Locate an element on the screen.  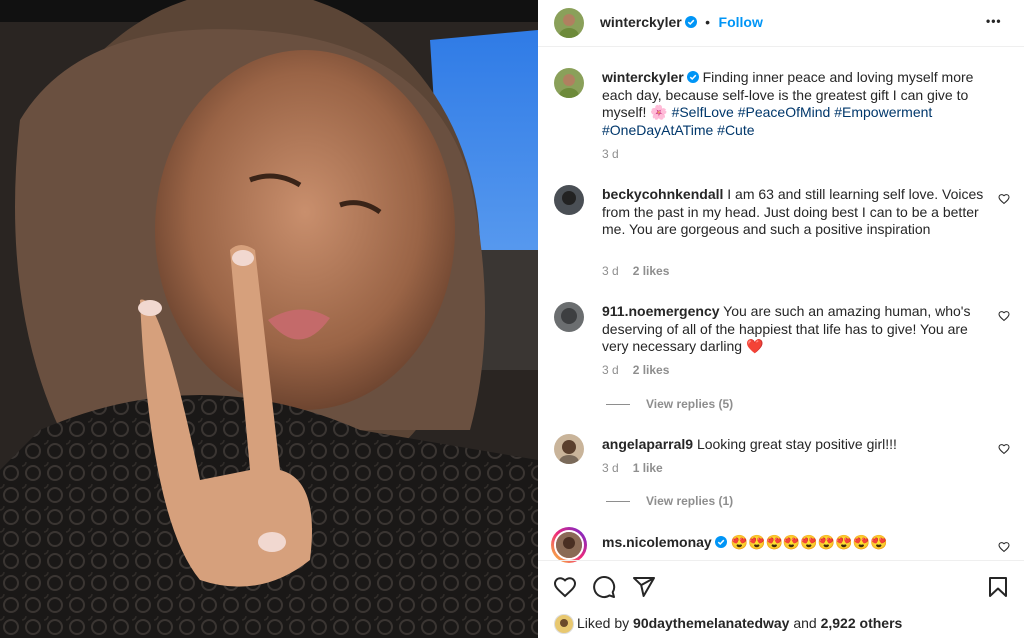
view-replies-label: View replies (5) is located at coordinates (690, 404).